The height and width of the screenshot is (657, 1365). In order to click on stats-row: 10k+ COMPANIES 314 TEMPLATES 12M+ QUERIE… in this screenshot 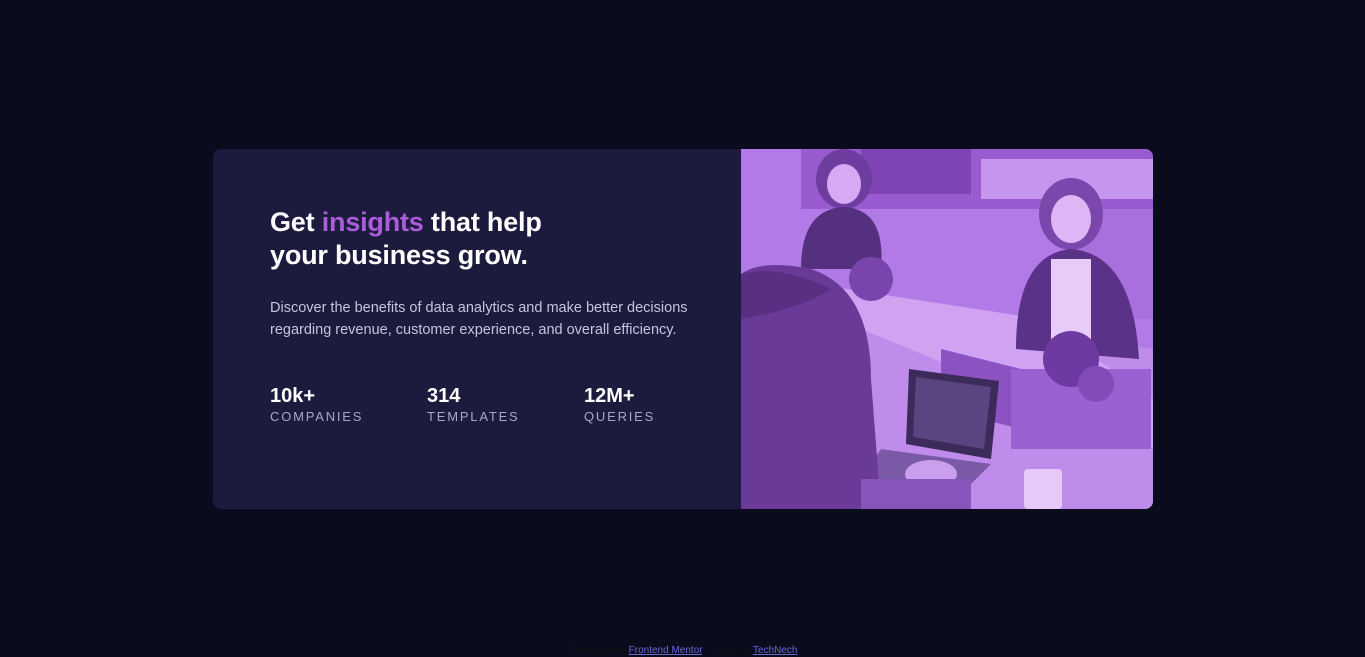, I will do `click(505, 404)`.